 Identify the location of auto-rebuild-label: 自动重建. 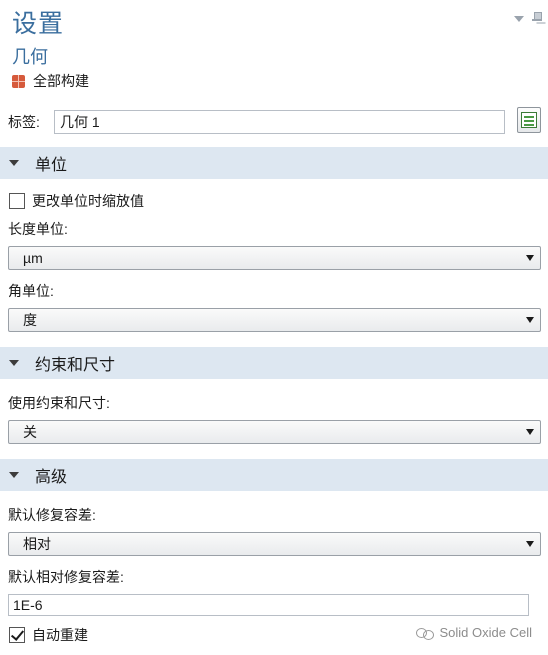
(60, 635).